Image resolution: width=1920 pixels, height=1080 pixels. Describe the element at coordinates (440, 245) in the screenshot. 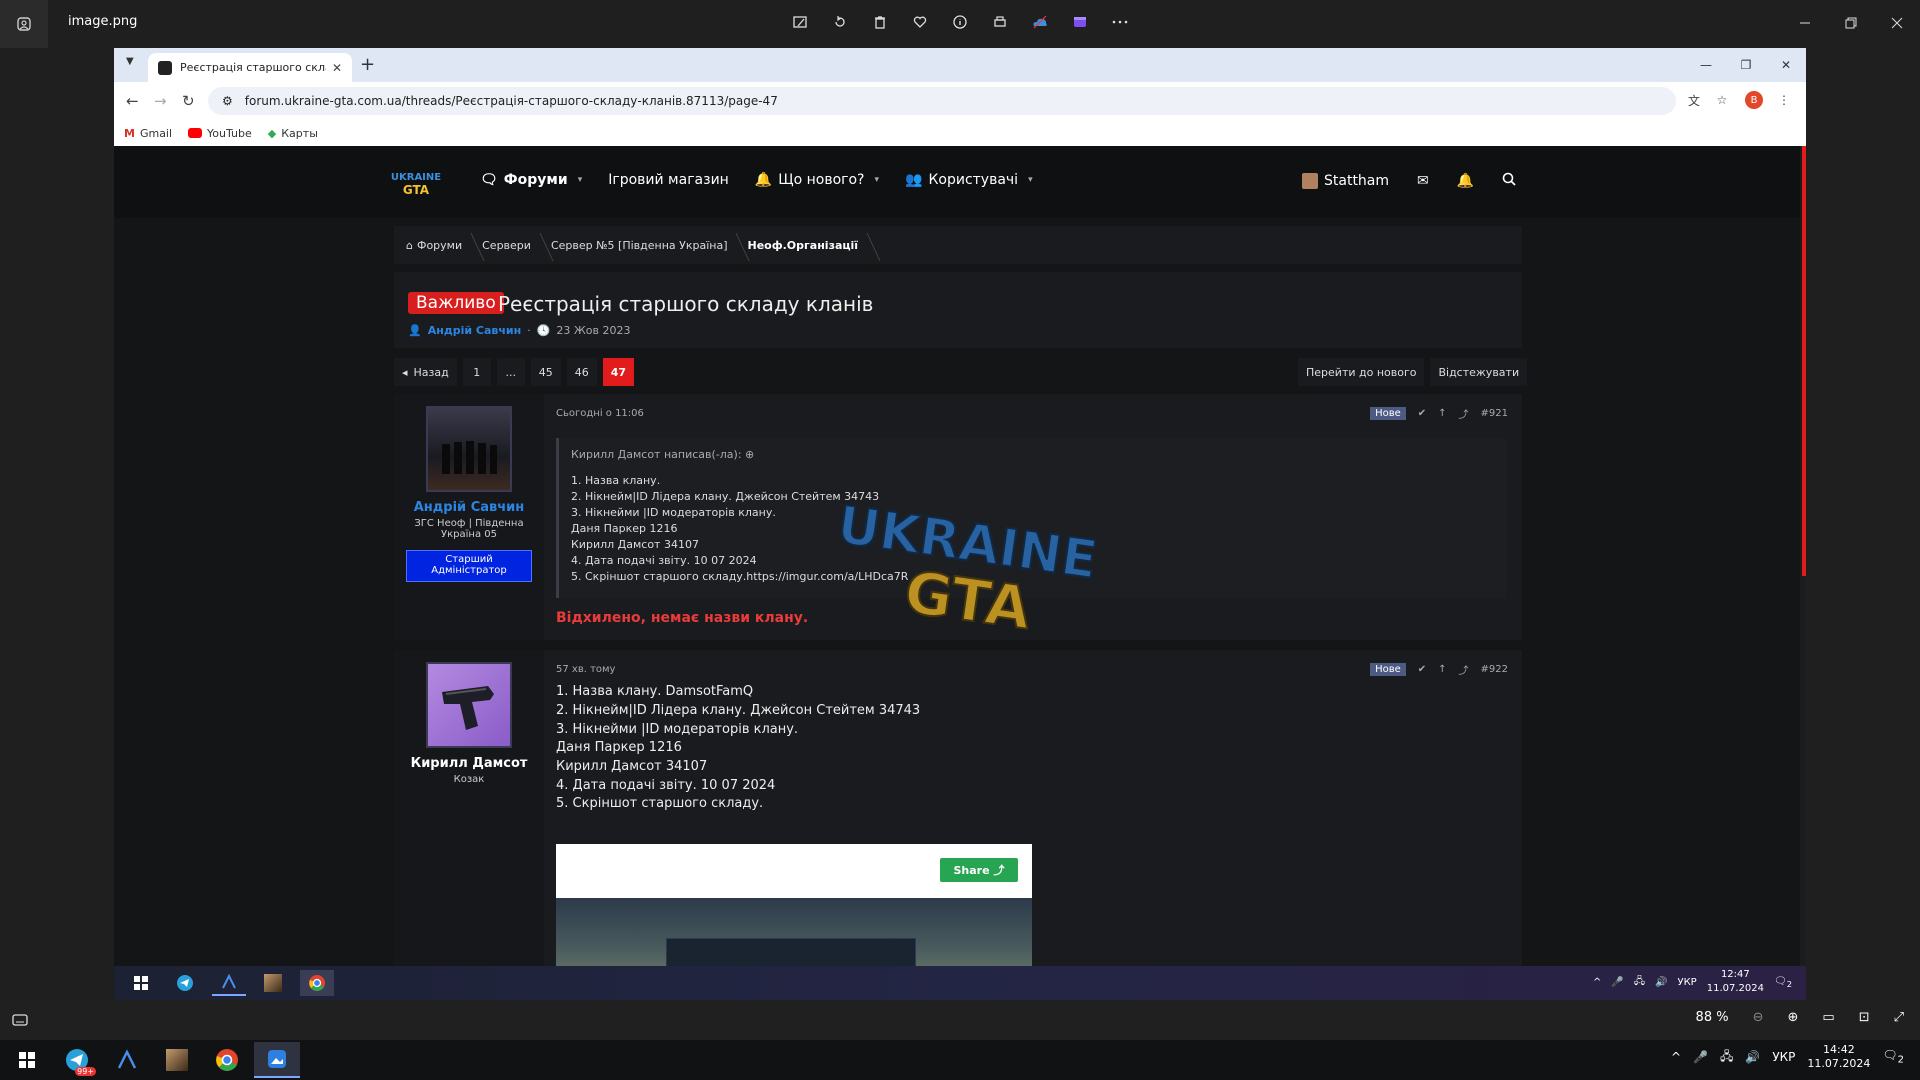

I see `breadcrumb-forums: ⌂ Форуми` at that location.